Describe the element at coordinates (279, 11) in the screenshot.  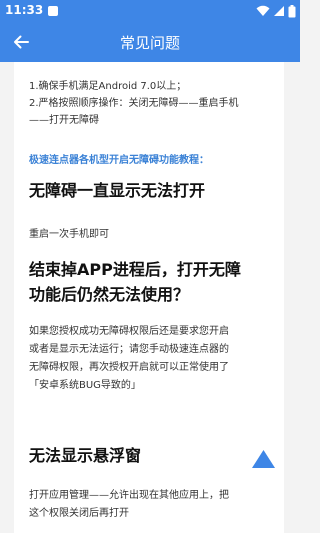
I see `signal-icon` at that location.